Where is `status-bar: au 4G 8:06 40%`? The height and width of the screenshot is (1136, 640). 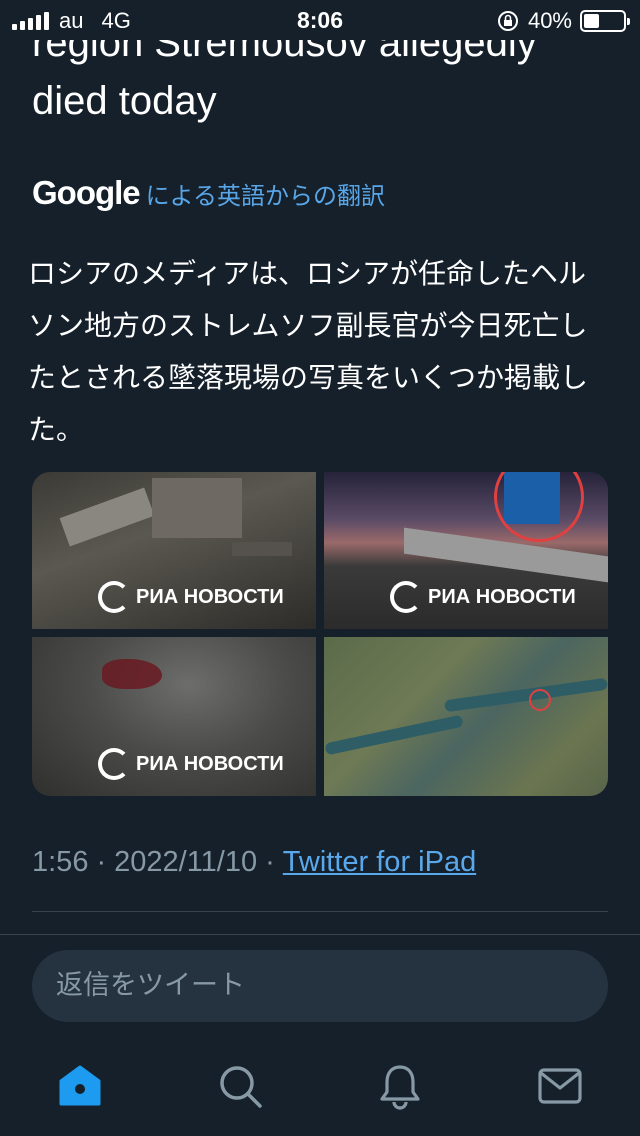
status-bar: au 4G 8:06 40% is located at coordinates (320, 20).